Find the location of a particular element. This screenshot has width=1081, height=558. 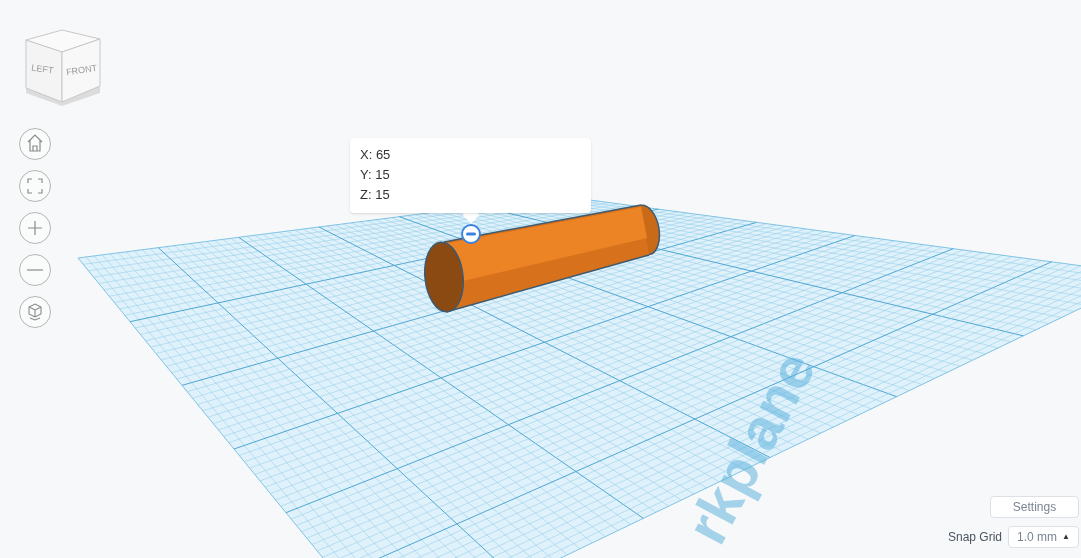

snap-grid-label: Snap Grid is located at coordinates (974, 537).